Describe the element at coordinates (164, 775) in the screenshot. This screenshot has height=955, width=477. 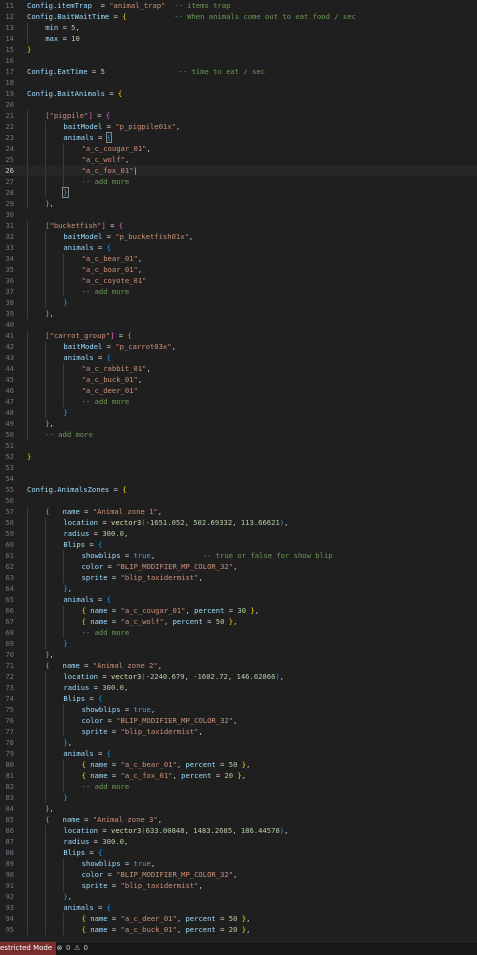
I see `code-text: { name = "a_c_fox_01", percent = 20 },` at that location.